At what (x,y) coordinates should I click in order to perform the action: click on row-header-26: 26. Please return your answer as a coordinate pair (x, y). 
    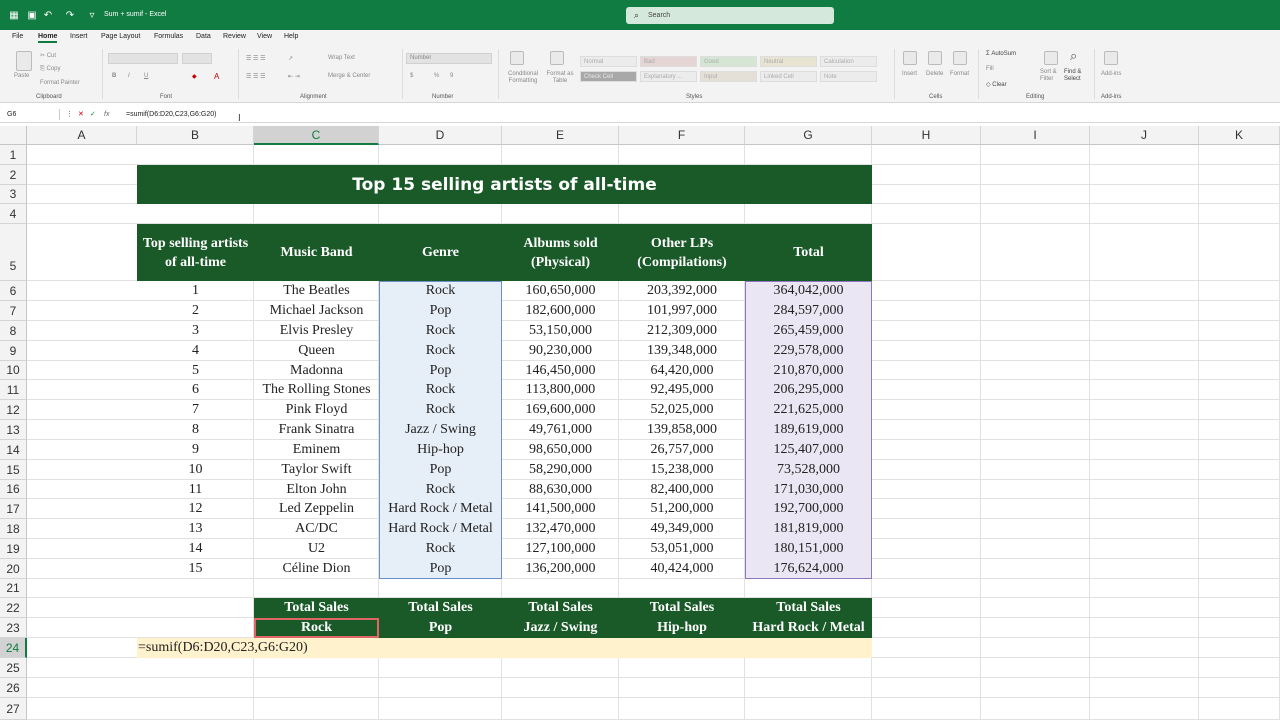
    Looking at the image, I should click on (13, 688).